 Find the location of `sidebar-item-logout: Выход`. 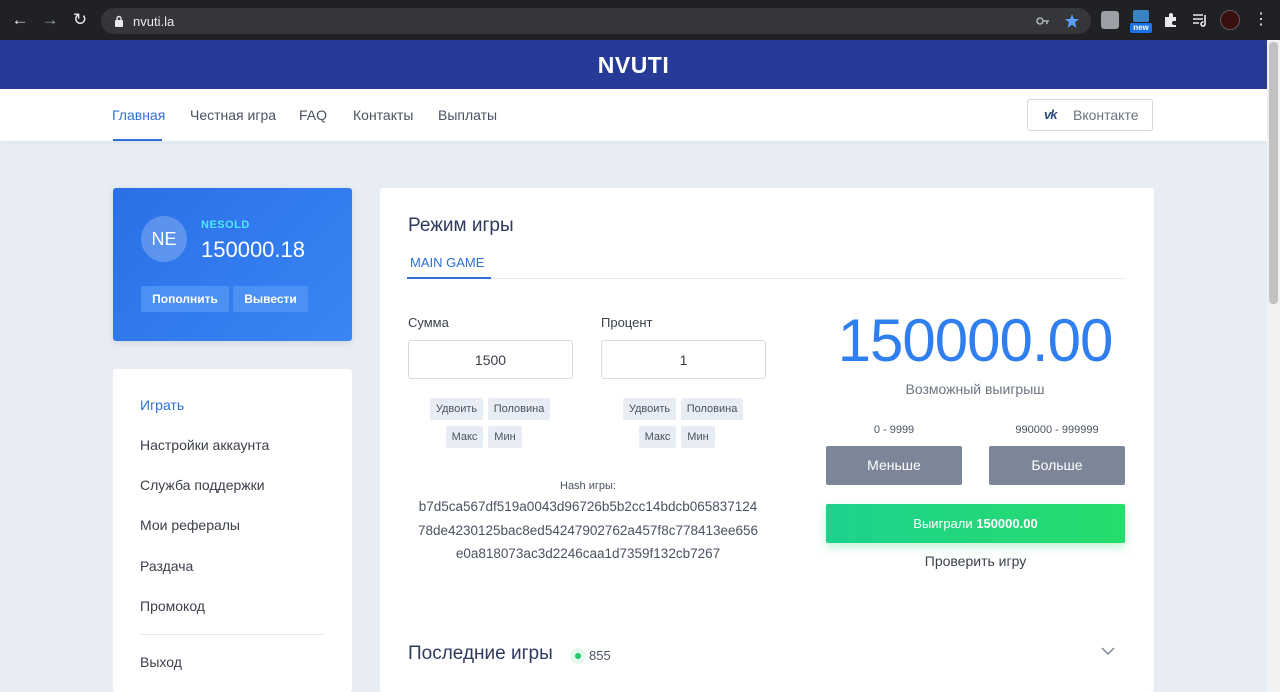

sidebar-item-logout: Выход is located at coordinates (161, 662).